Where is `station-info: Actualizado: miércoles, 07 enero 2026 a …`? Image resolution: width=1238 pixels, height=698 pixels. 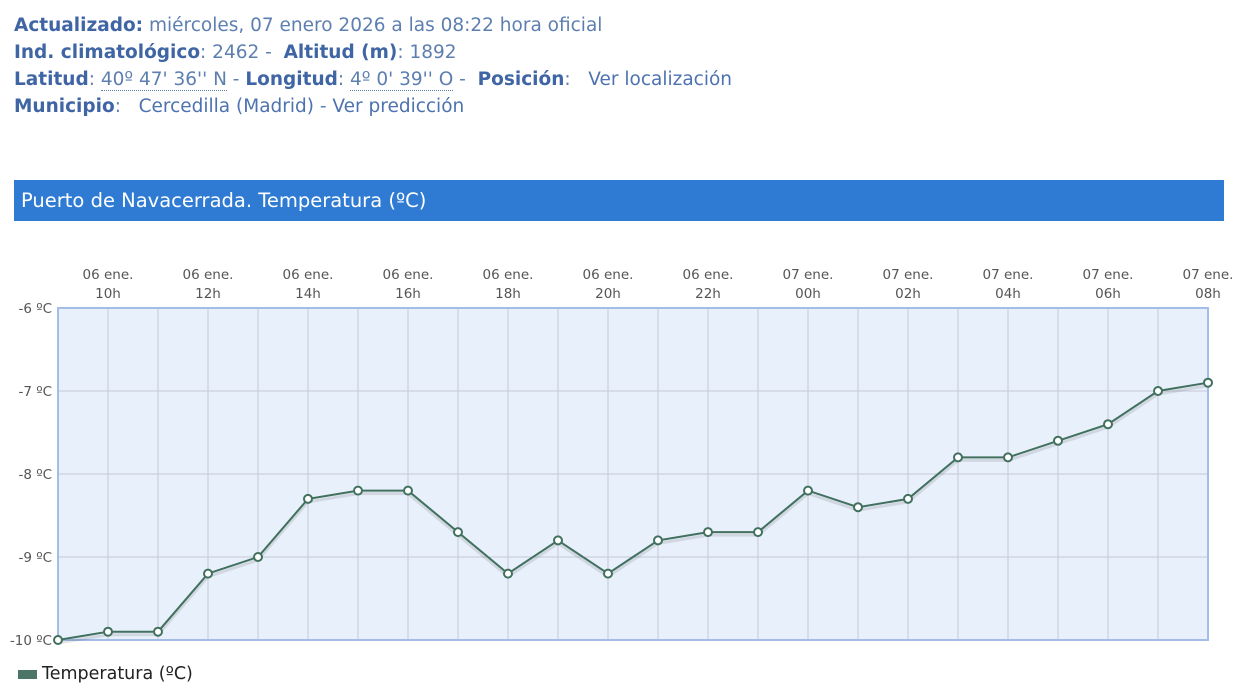 station-info: Actualizado: miércoles, 07 enero 2026 a … is located at coordinates (373, 66).